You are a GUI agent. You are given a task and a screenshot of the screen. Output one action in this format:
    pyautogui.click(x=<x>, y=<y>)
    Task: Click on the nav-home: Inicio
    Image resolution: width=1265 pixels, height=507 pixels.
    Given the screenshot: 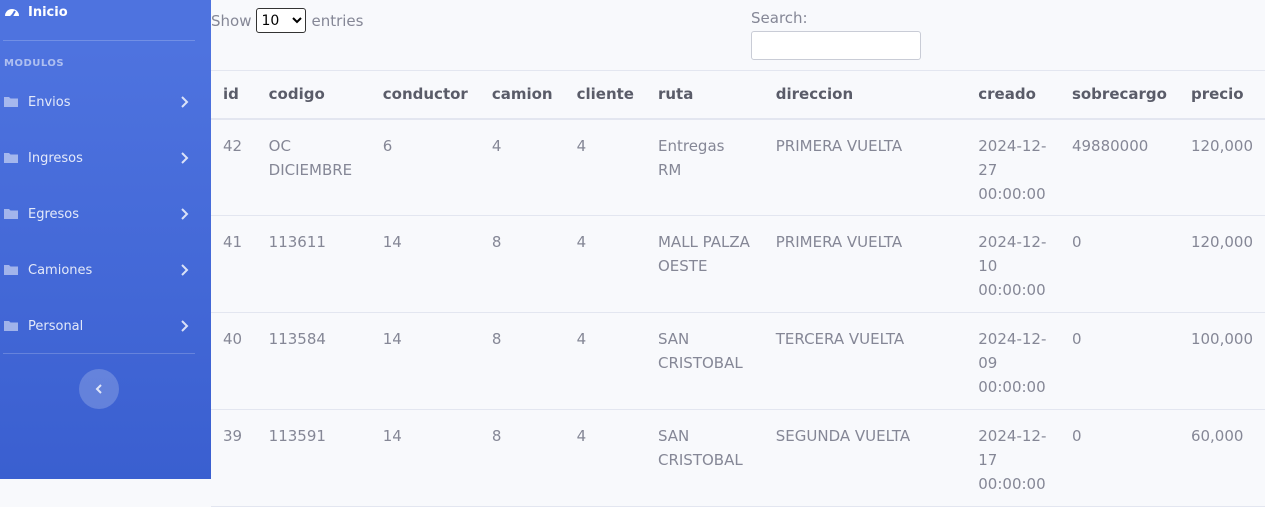 What is the action you would take?
    pyautogui.click(x=36, y=12)
    